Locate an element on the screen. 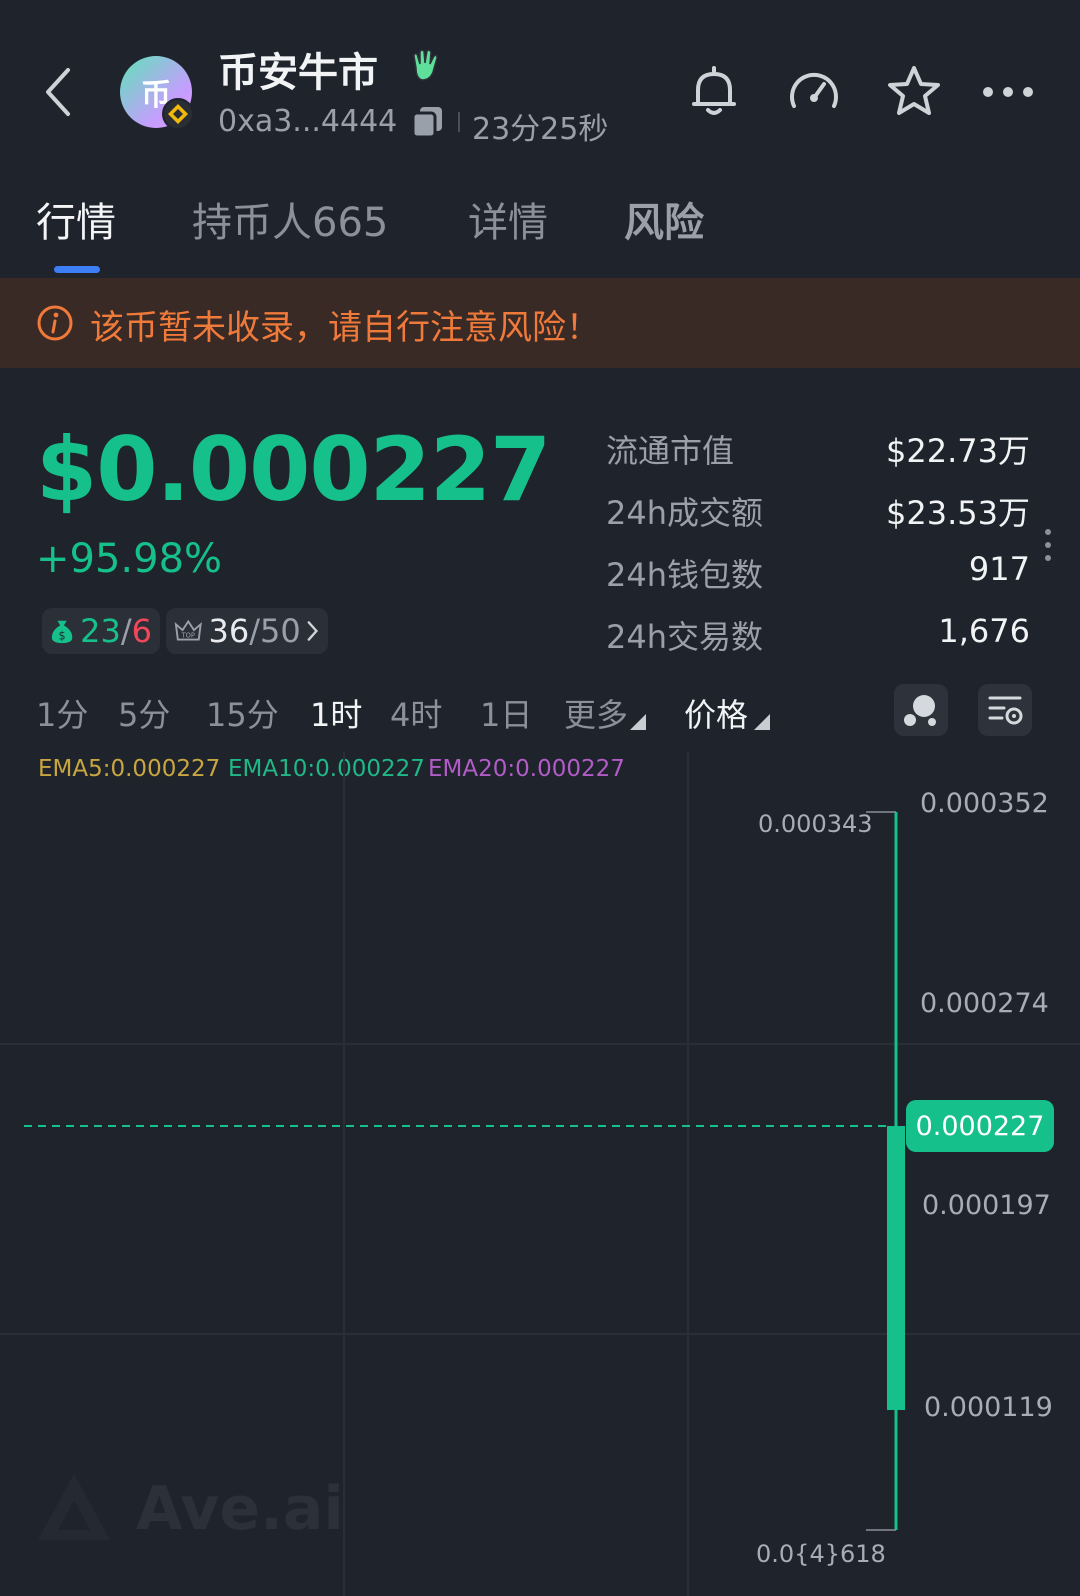 The width and height of the screenshot is (1080, 1596). crown-icon: TOP is located at coordinates (188, 630).